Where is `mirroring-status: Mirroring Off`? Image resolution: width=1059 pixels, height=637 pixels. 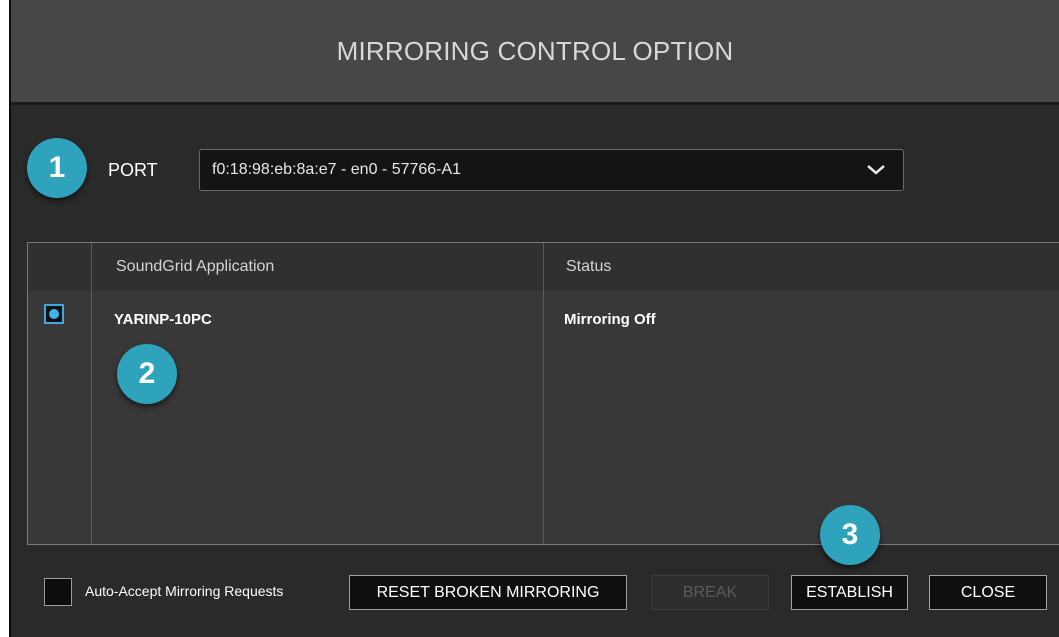
mirroring-status: Mirroring Off is located at coordinates (610, 319).